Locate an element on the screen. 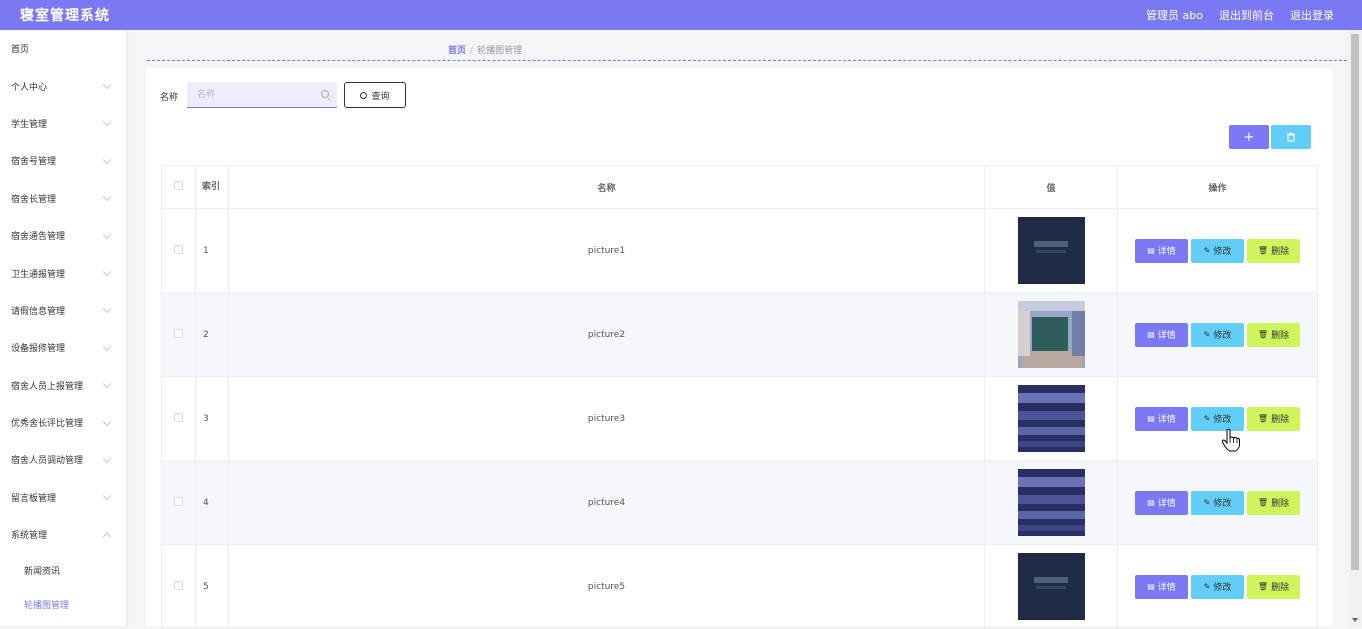 This screenshot has width=1362, height=629. table-row: 2 picture2 ▤ 详情 ✎ 修改 🗑 删除 is located at coordinates (739, 334).